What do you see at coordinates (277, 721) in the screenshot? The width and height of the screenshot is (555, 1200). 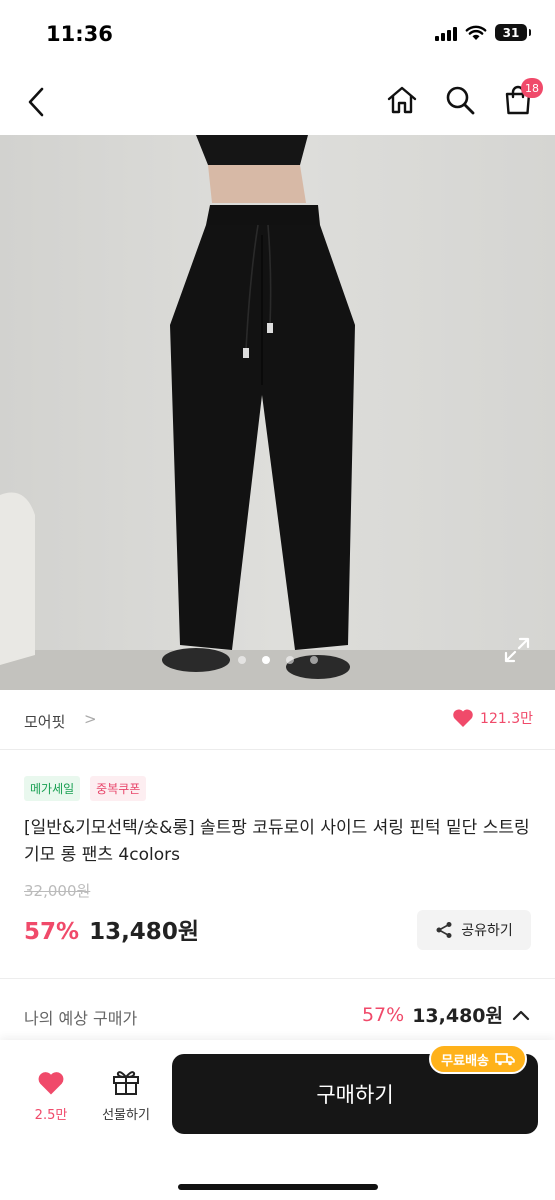 I see `brand-row: 모어핏 > 121.3만` at bounding box center [277, 721].